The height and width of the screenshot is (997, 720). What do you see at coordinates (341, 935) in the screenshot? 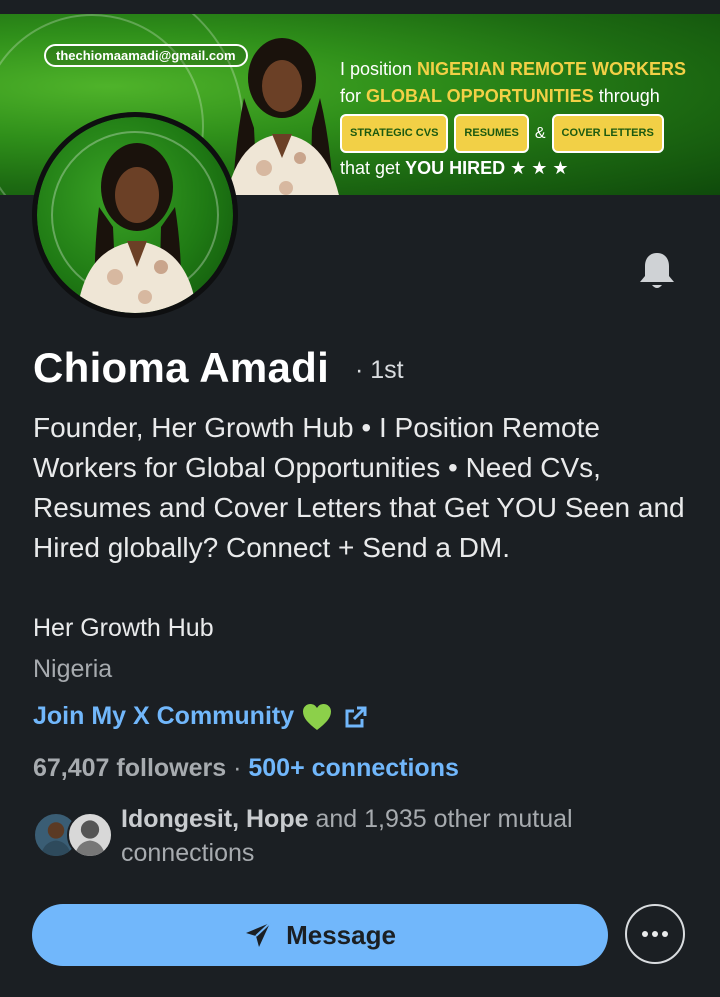
I see `message-button-label: Message` at bounding box center [341, 935].